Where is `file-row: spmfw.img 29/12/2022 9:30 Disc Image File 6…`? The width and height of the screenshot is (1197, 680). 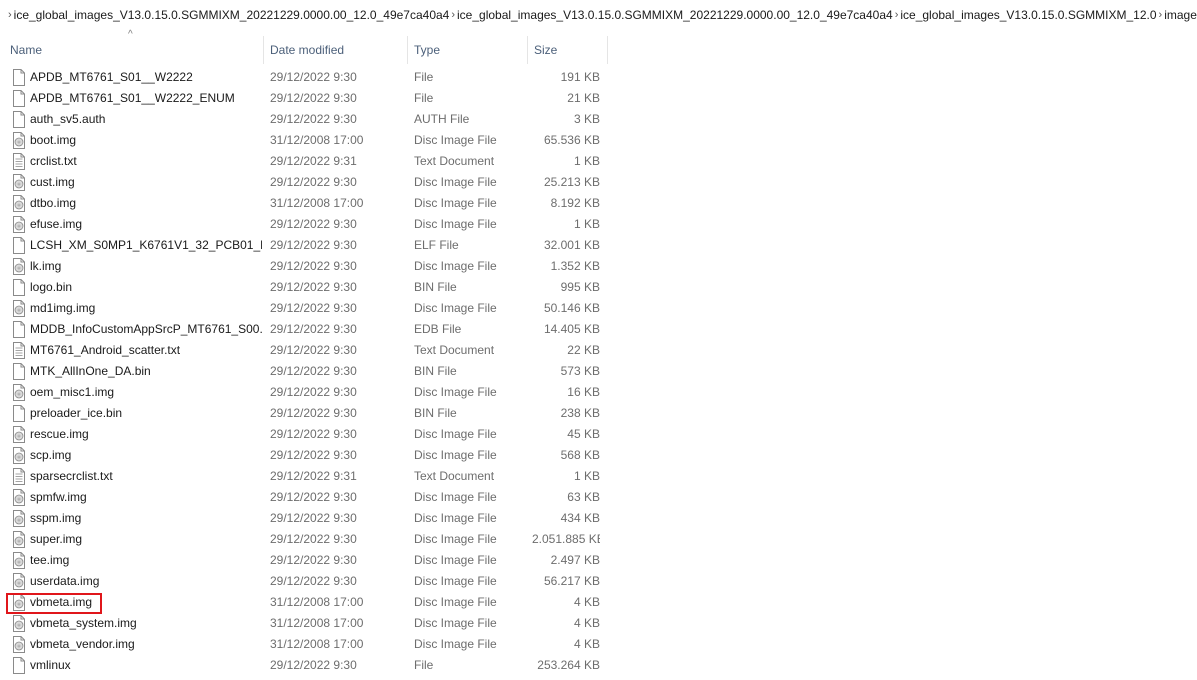 file-row: spmfw.img 29/12/2022 9:30 Disc Image File 6… is located at coordinates (310, 497).